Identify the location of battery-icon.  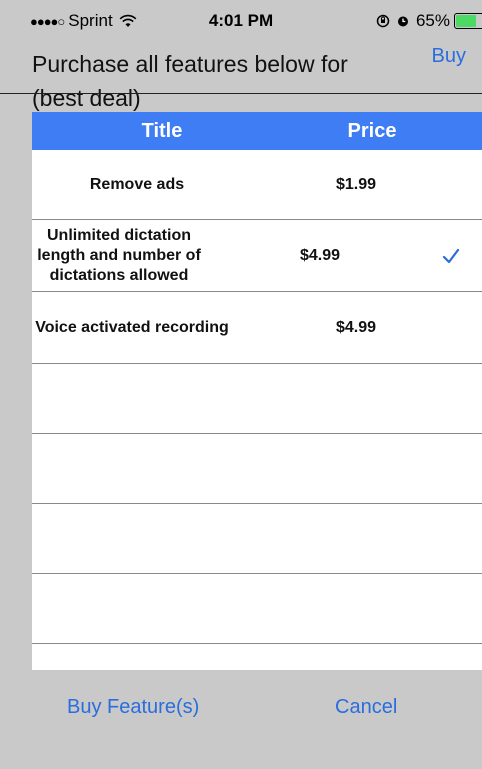
(468, 21).